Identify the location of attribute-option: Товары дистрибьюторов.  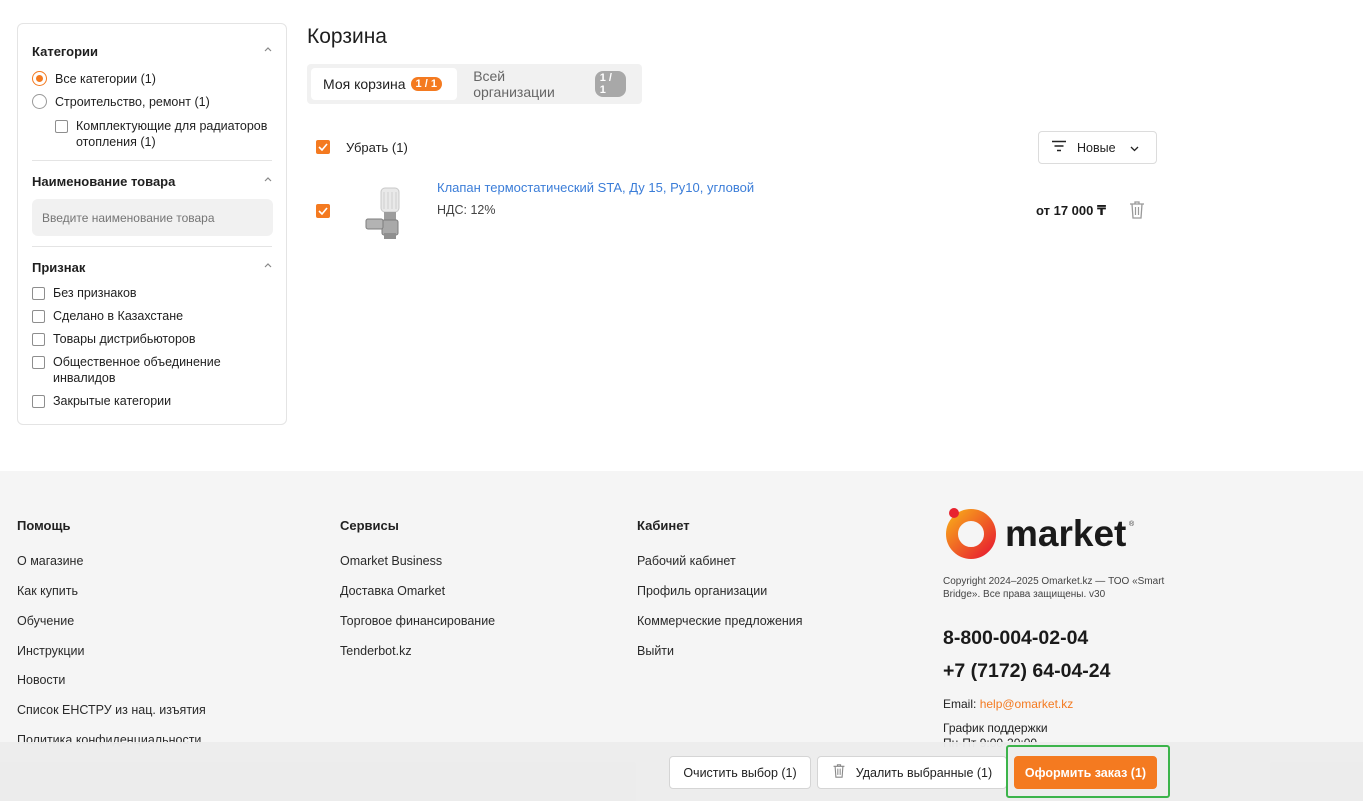
(134, 339).